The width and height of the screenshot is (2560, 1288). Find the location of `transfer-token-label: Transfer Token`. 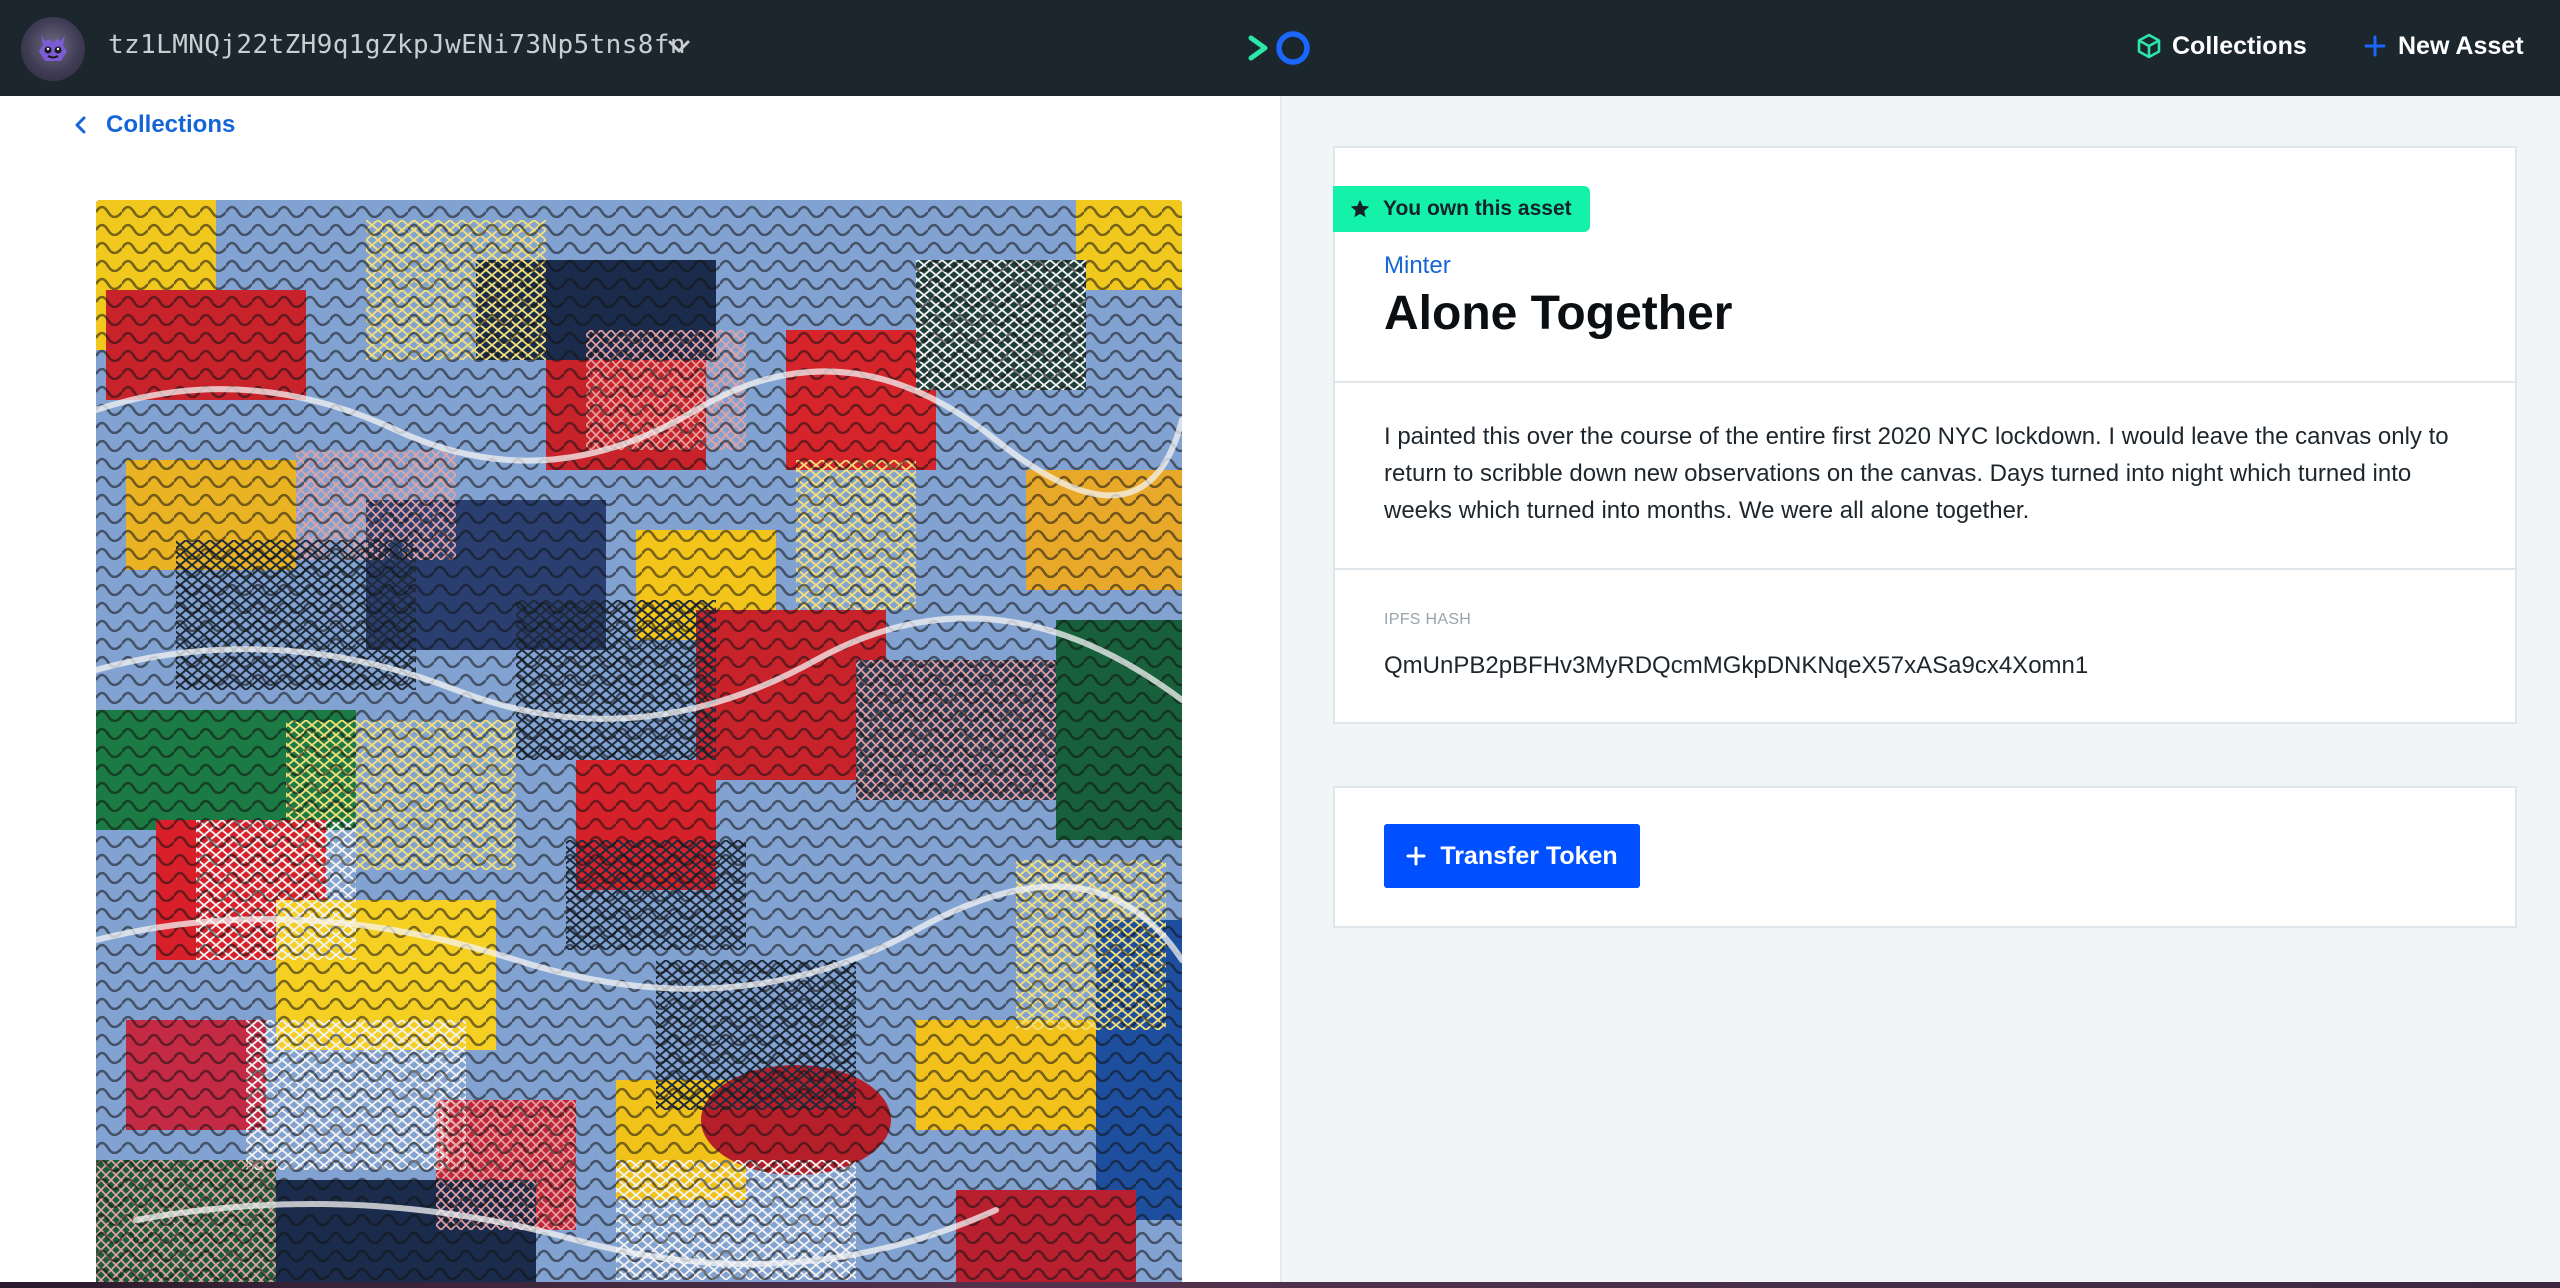

transfer-token-label: Transfer Token is located at coordinates (1529, 855).